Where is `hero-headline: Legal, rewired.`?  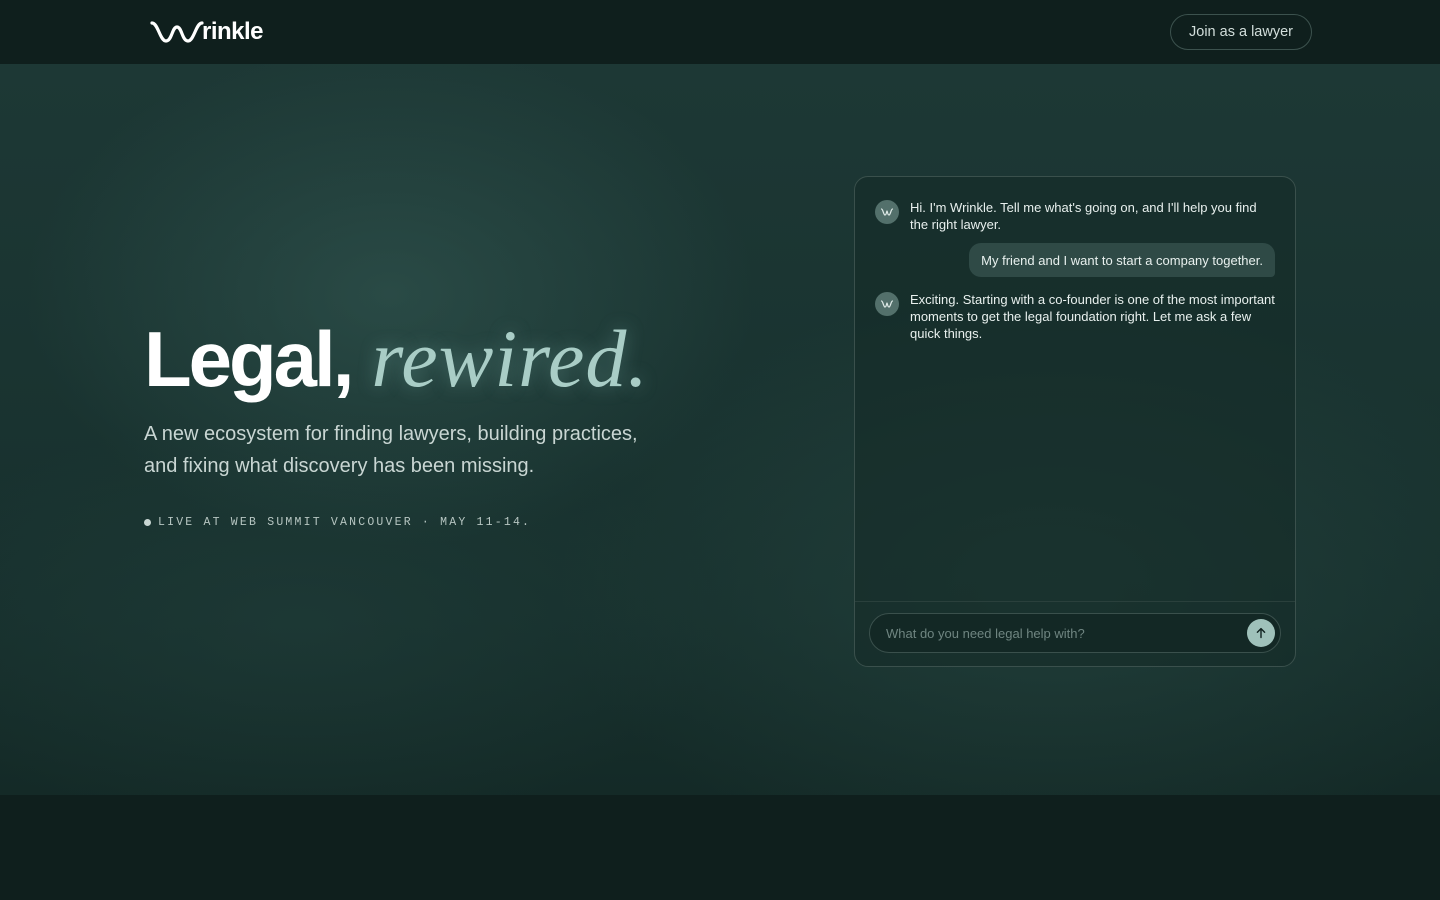
hero-headline: Legal, rewired. is located at coordinates (396, 358).